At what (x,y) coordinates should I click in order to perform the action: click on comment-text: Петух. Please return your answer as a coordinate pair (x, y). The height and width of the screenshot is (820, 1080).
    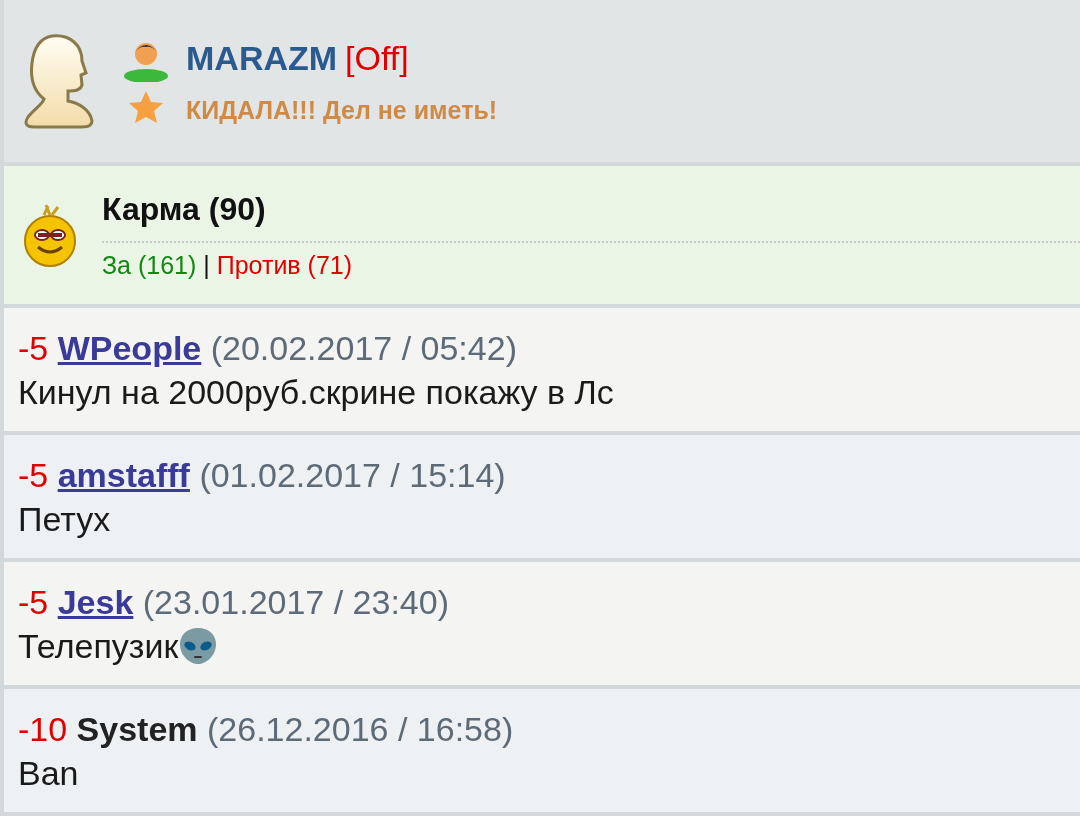
    Looking at the image, I should click on (64, 519).